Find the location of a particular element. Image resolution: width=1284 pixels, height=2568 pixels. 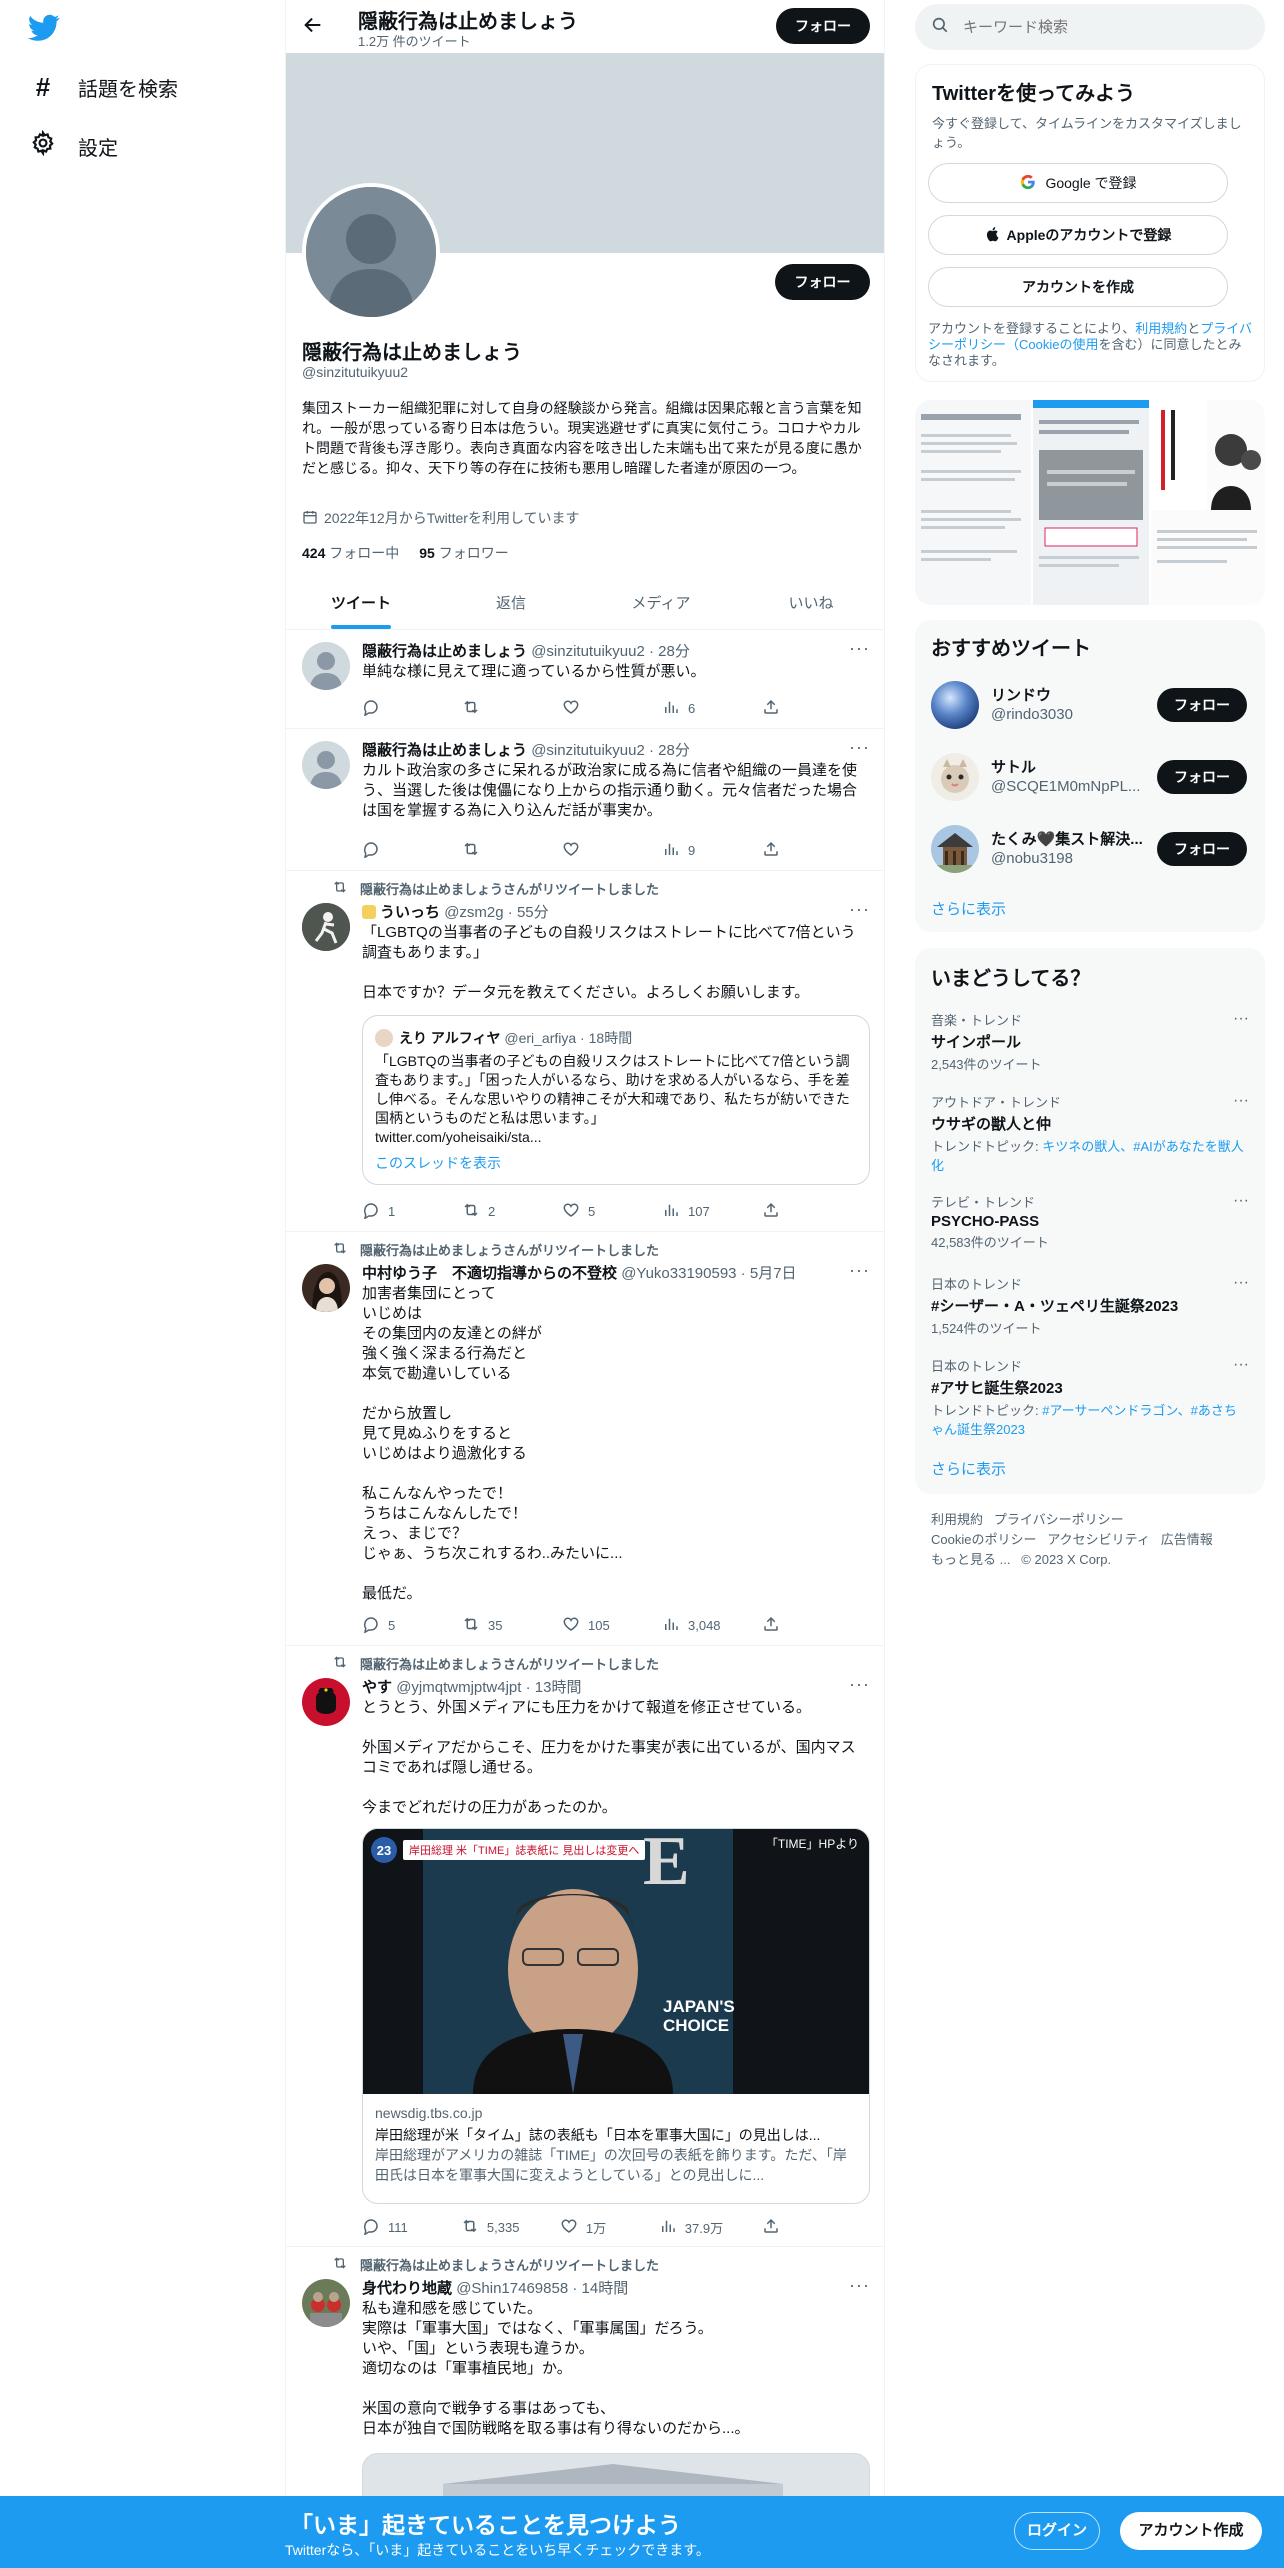

apple-signup-button: Appleのアカウントで登録 is located at coordinates (1078, 235).